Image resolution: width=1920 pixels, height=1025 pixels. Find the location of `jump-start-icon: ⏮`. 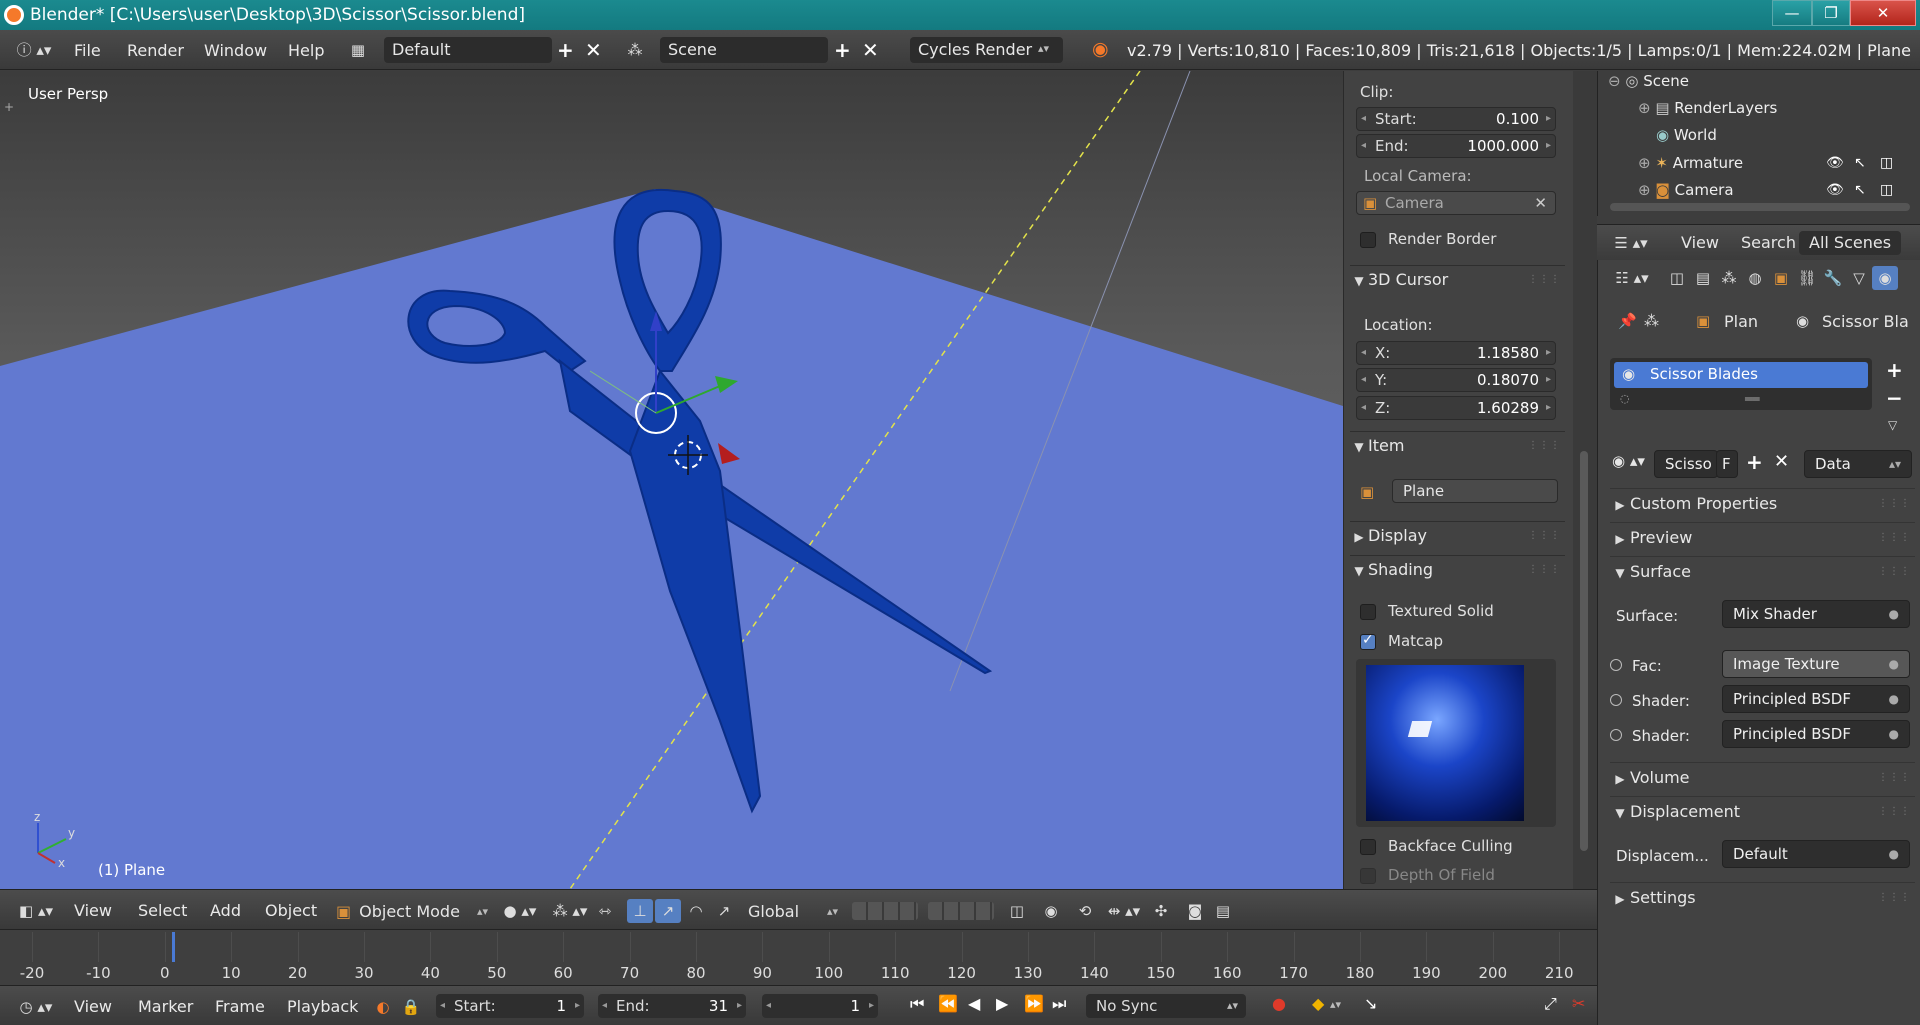

jump-start-icon: ⏮ is located at coordinates (917, 1004).